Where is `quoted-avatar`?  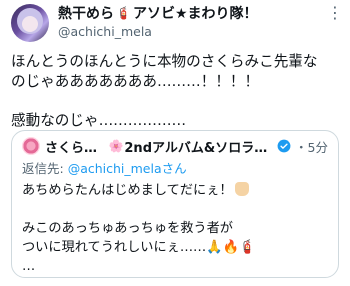 quoted-avatar is located at coordinates (31, 146).